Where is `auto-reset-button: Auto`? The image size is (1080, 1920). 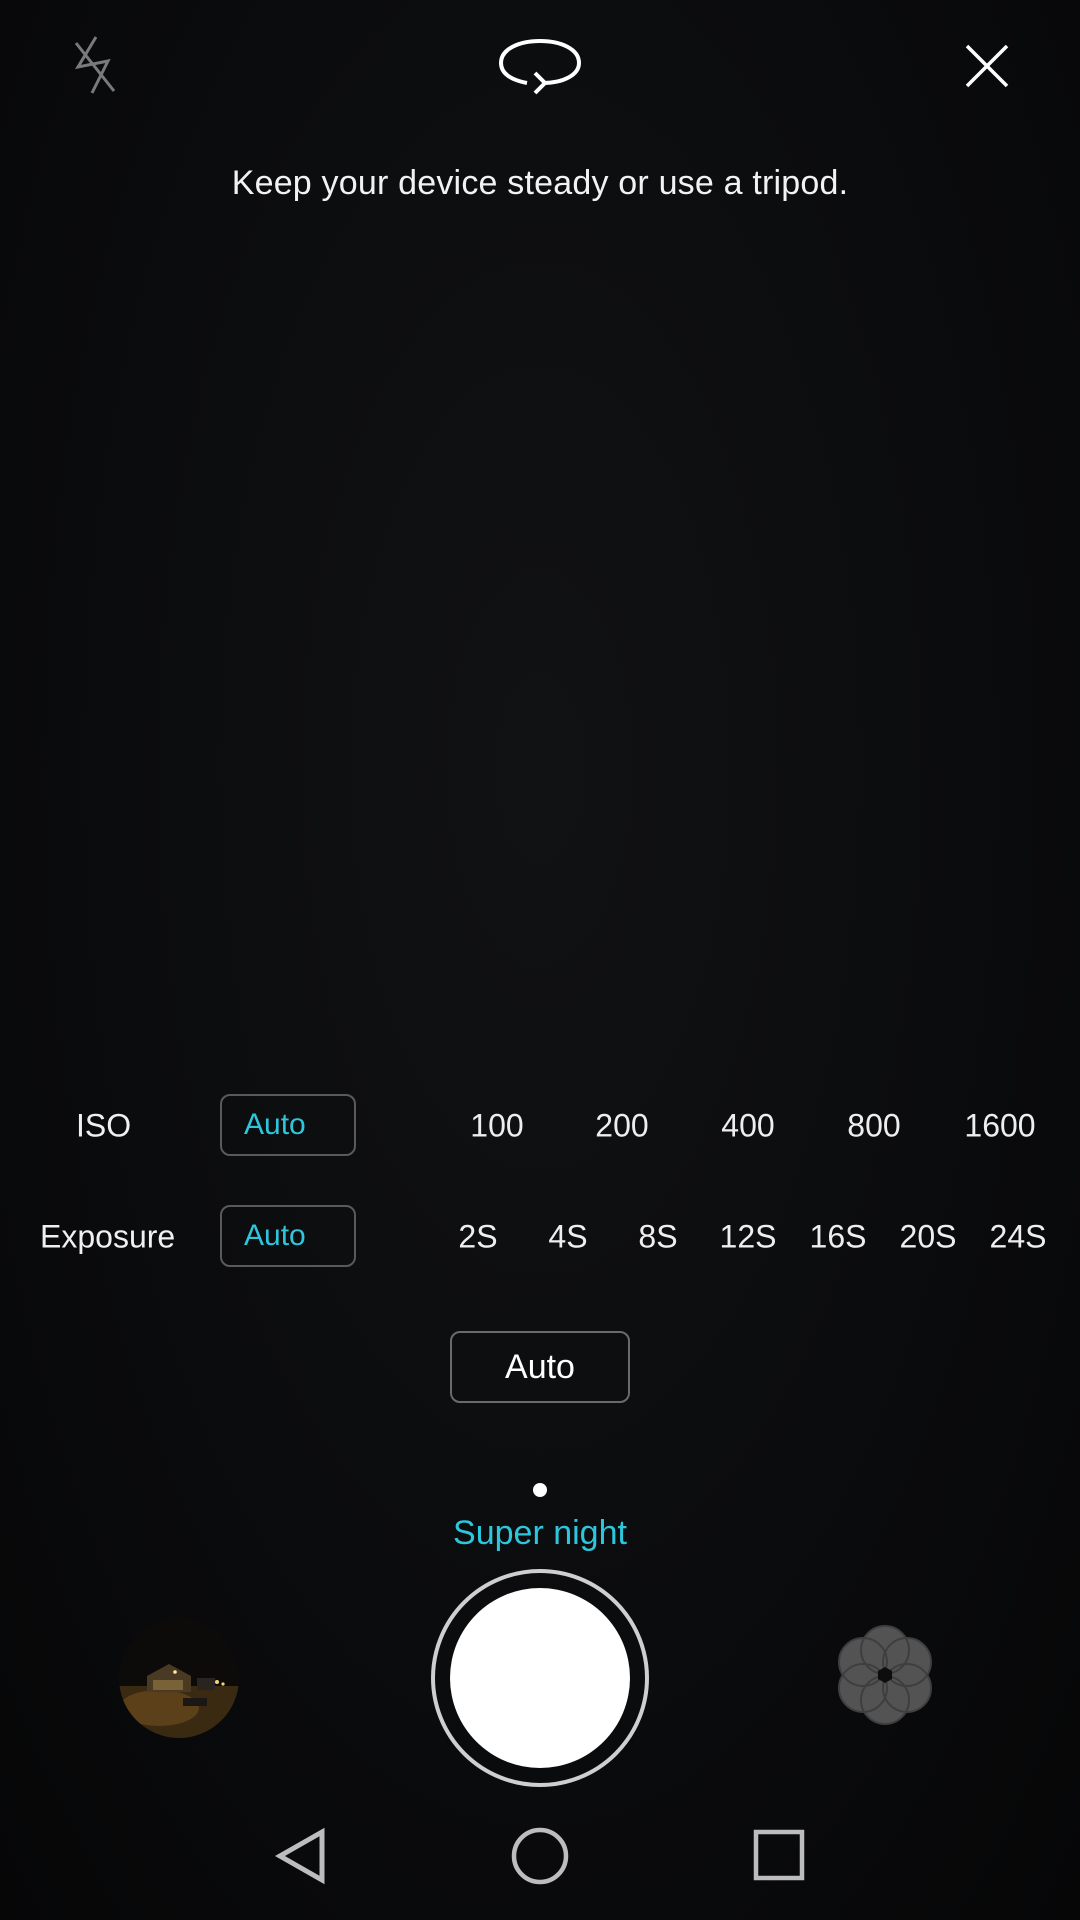
auto-reset-button: Auto is located at coordinates (540, 1367).